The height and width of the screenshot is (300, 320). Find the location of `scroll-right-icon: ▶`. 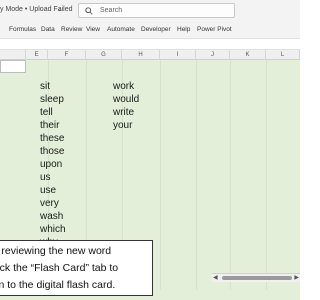

scroll-right-icon: ▶ is located at coordinates (296, 277).